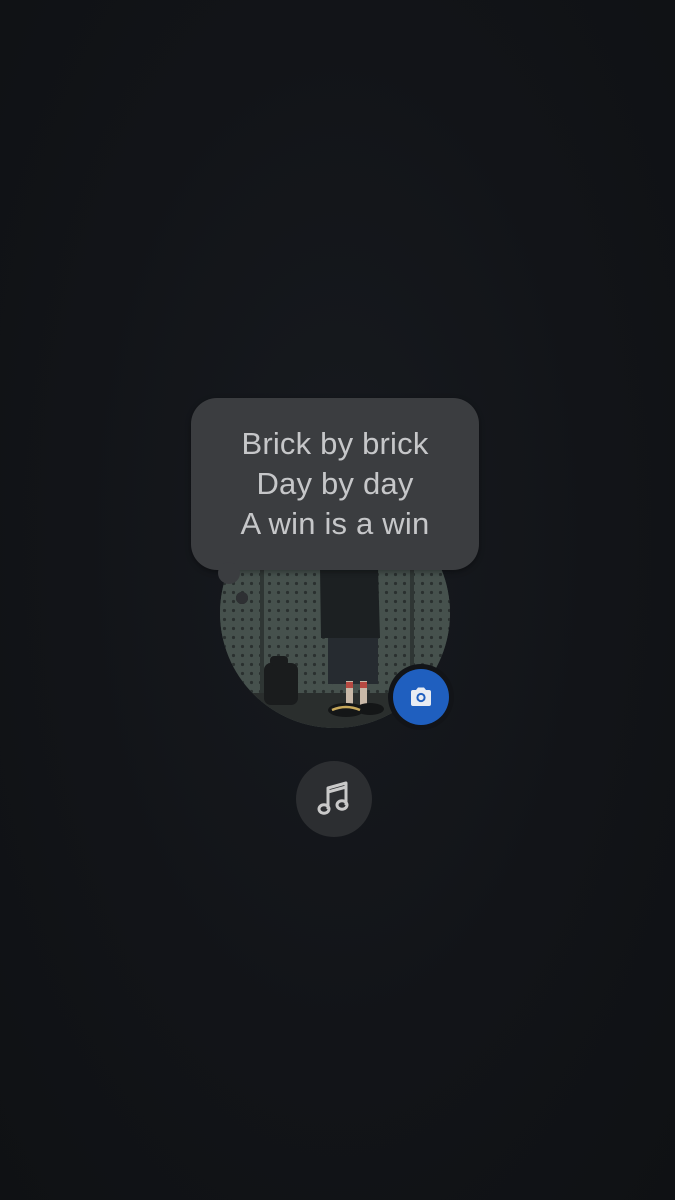 This screenshot has width=675, height=1200. I want to click on note-line-2: Day by day, so click(335, 483).